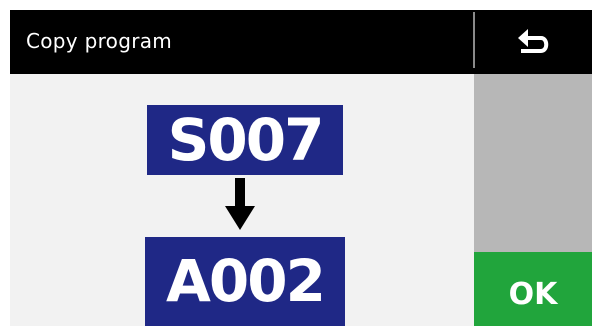 The height and width of the screenshot is (326, 592). What do you see at coordinates (99, 41) in the screenshot?
I see `screen-title: Copy program` at bounding box center [99, 41].